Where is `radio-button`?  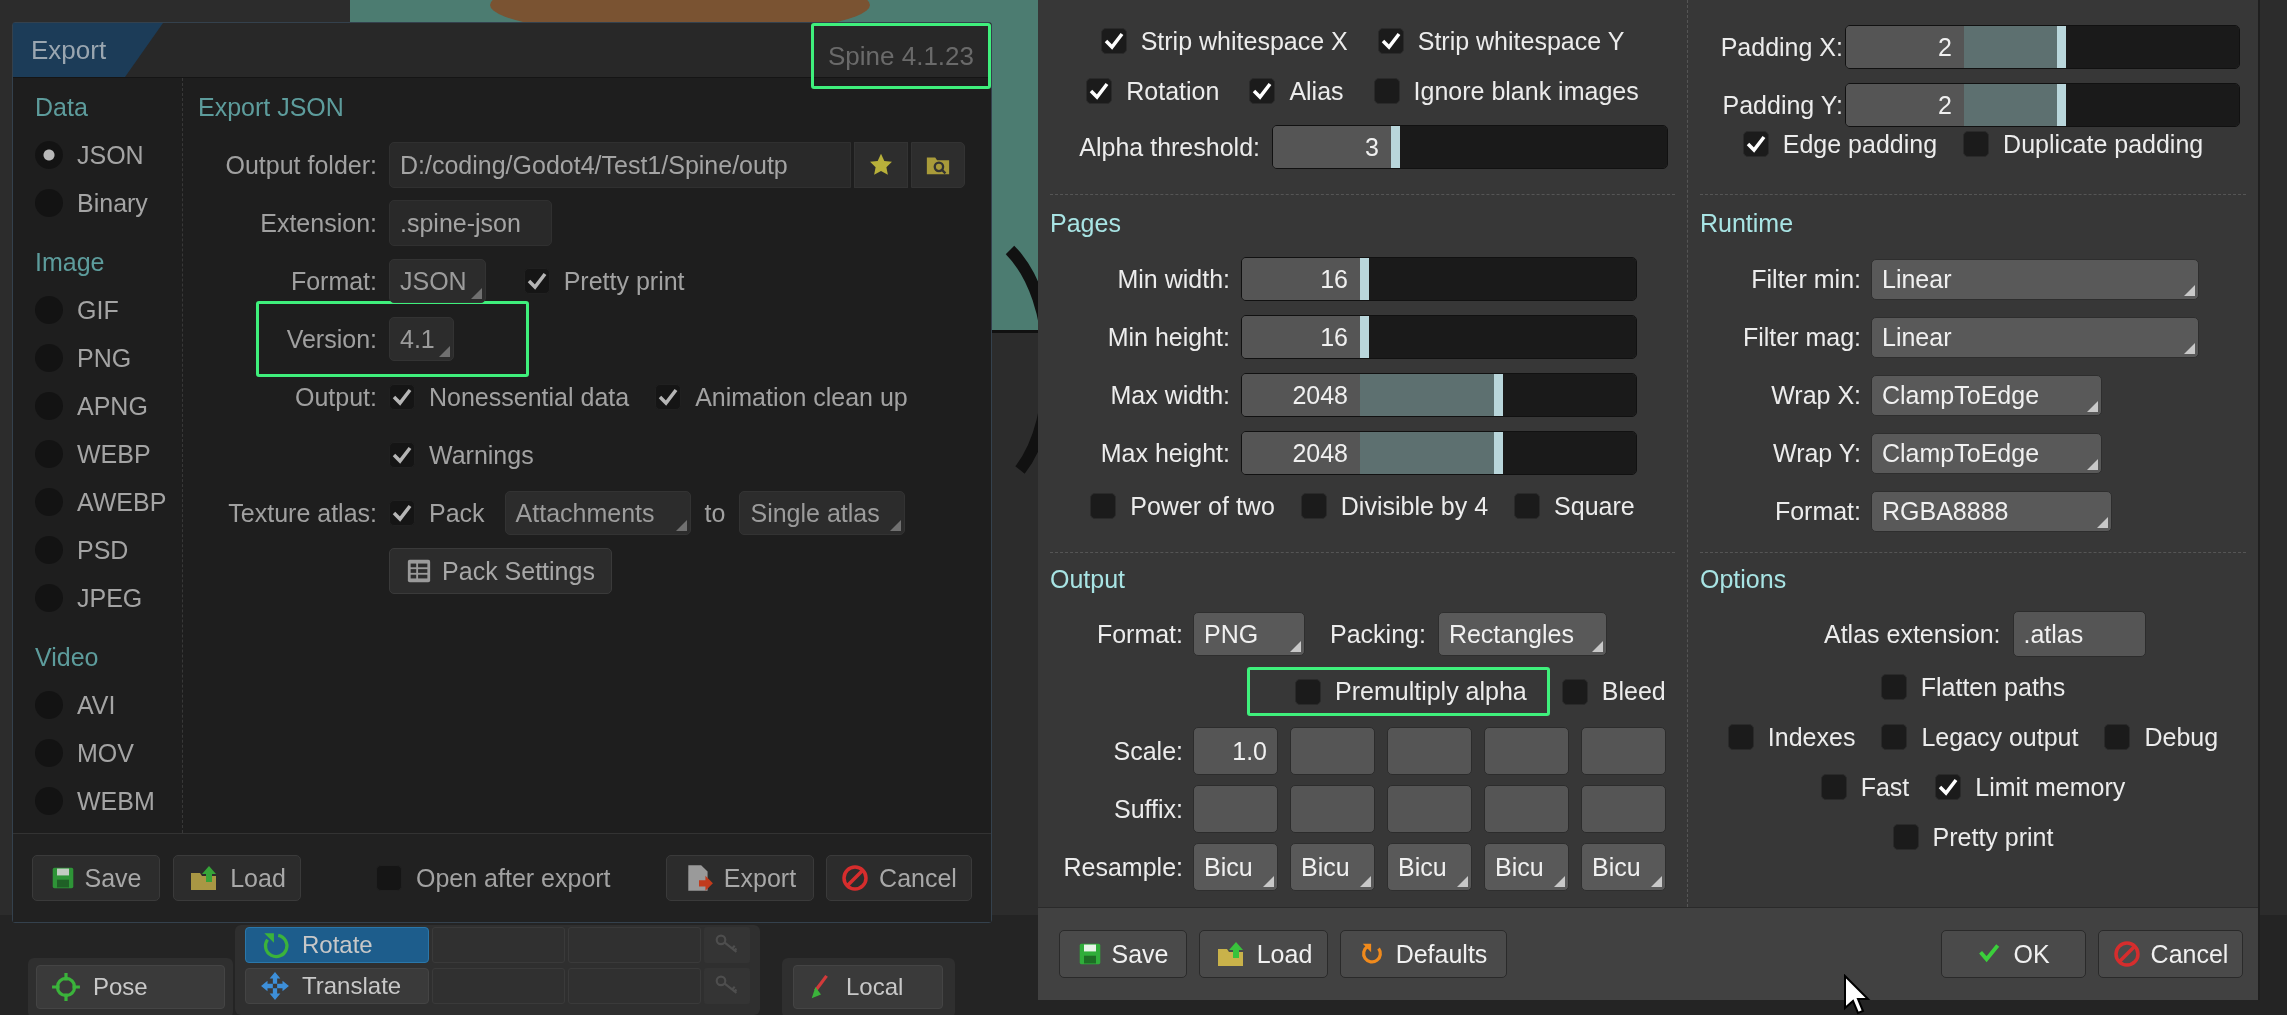
radio-button is located at coordinates (49, 155).